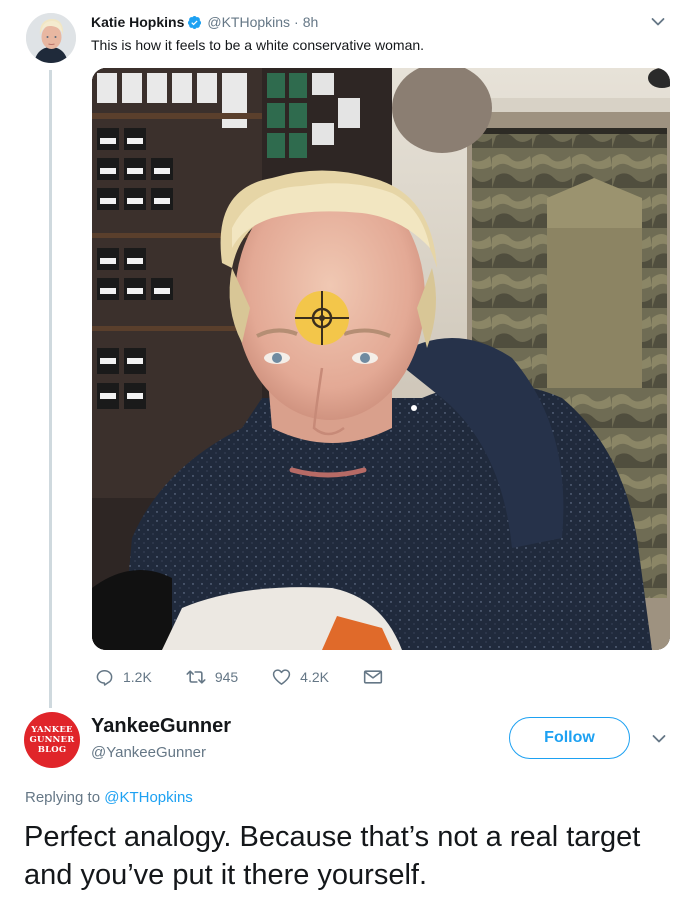 This screenshot has width=700, height=901. I want to click on tweet-header: Katie Hopkins @KTHopkins · 8h, so click(204, 22).